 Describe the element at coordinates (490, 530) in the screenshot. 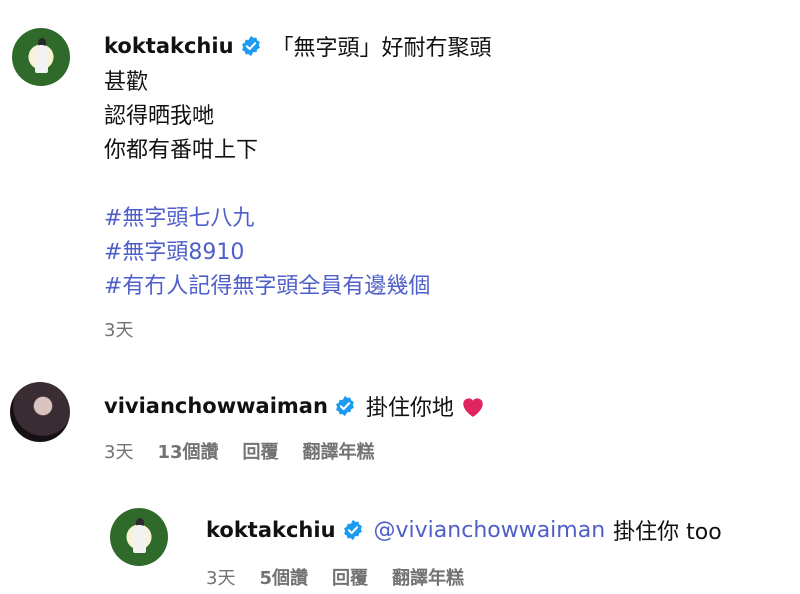

I see `mention-link: @vivianchowwaiman` at that location.